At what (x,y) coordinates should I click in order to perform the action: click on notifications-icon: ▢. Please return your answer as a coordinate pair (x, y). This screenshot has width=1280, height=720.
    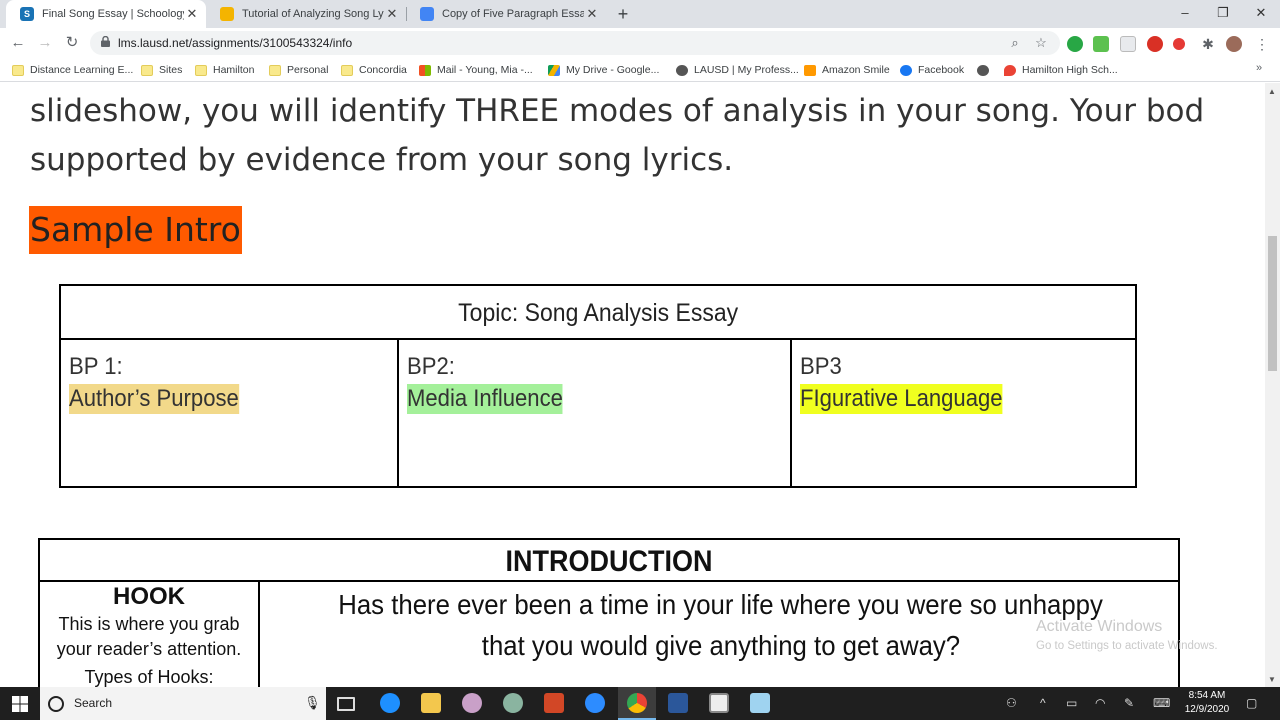
    Looking at the image, I should click on (1251, 703).